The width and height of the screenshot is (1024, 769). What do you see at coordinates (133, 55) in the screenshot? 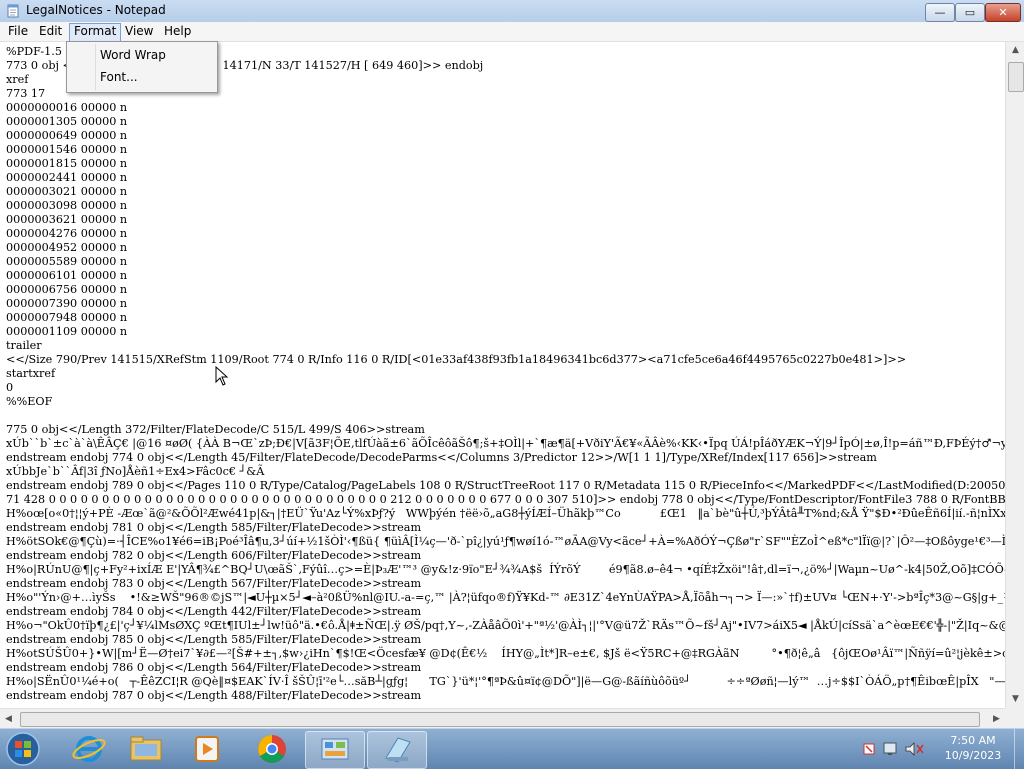
I see `word-wrap-menu-item: Word Wrap` at bounding box center [133, 55].